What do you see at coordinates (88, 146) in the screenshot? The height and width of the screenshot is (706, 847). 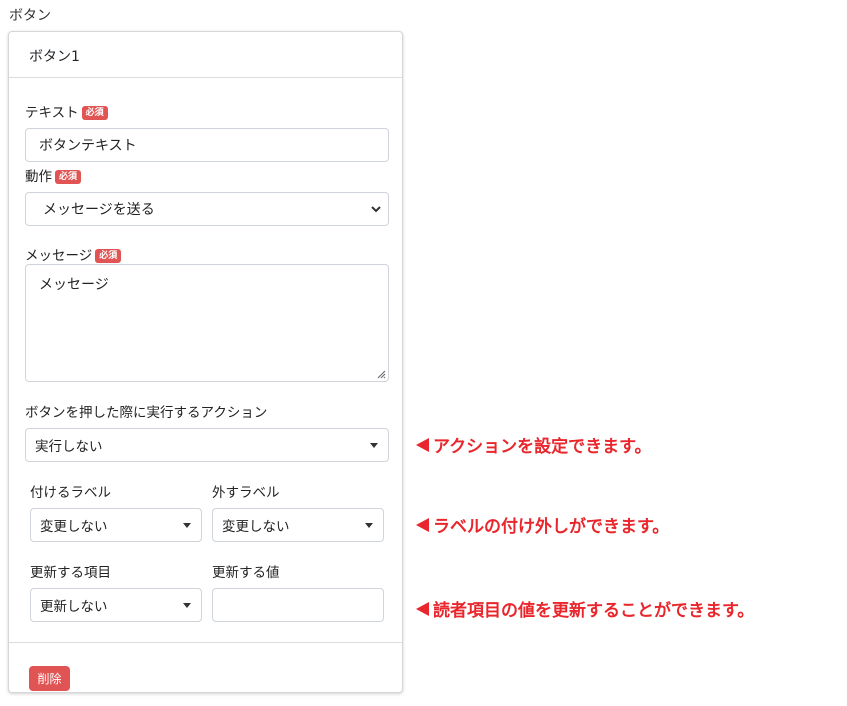 I see `text-input-value: ボタンテキスト` at bounding box center [88, 146].